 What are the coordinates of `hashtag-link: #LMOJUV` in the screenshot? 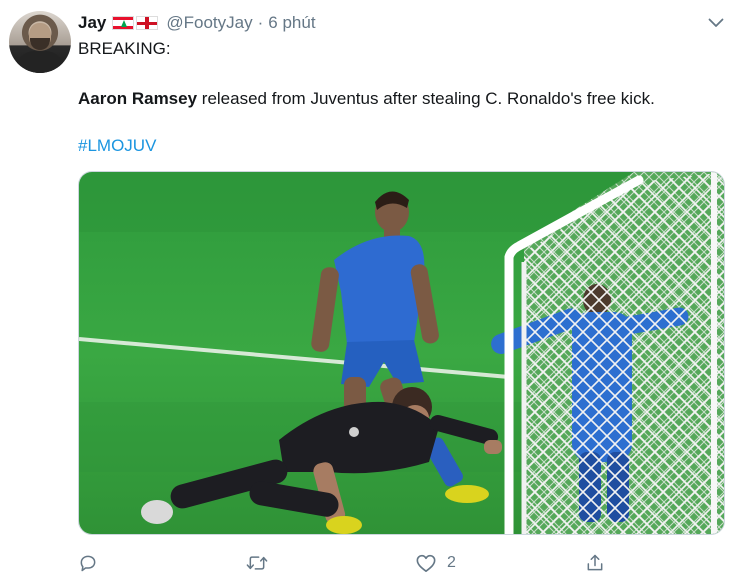 It's located at (117, 145).